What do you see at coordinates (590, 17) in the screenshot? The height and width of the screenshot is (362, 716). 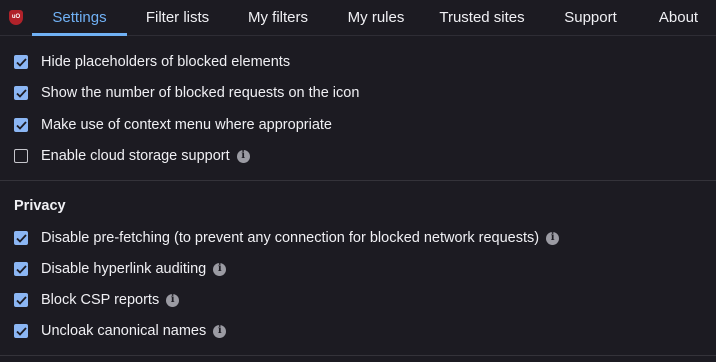 I see `tab-support: Support` at bounding box center [590, 17].